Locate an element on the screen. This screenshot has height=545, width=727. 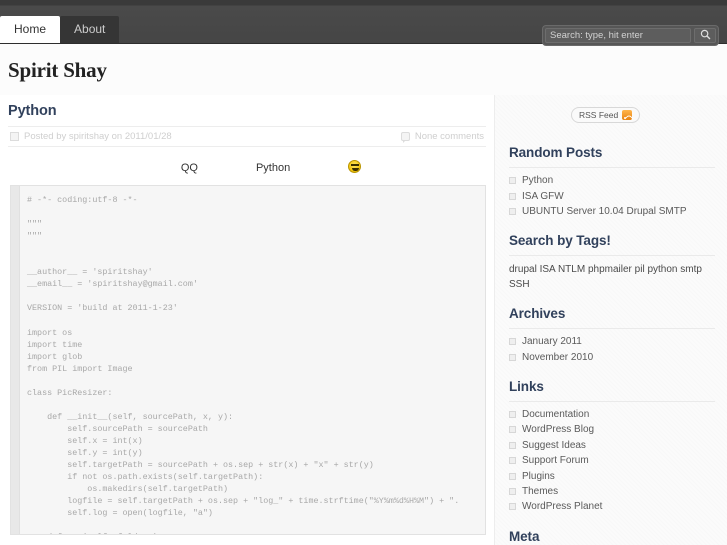
list-item: ISA GFW is located at coordinates (612, 195).